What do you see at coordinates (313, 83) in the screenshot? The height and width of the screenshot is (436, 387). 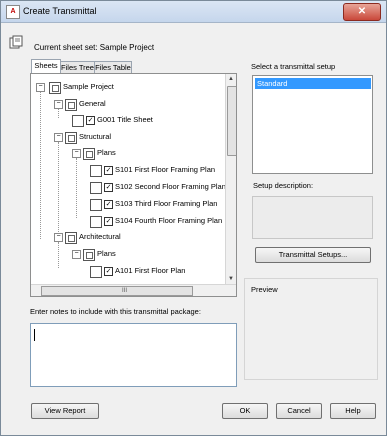 I see `setup-list-item: Standard` at bounding box center [313, 83].